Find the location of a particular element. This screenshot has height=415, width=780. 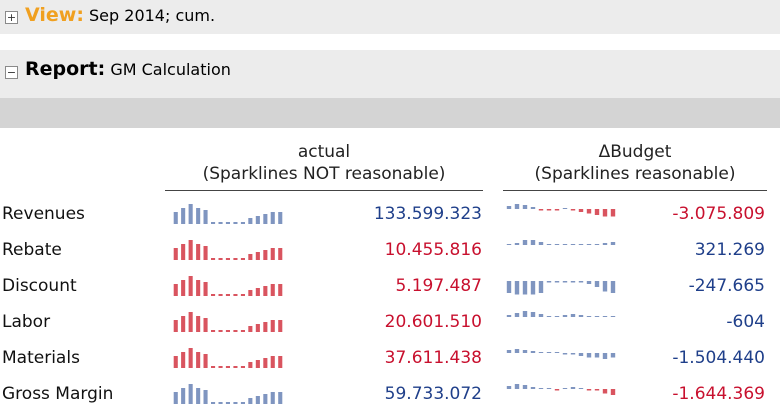

actual-column-subtitle: (Sparklines NOT reasonable) is located at coordinates (324, 174).